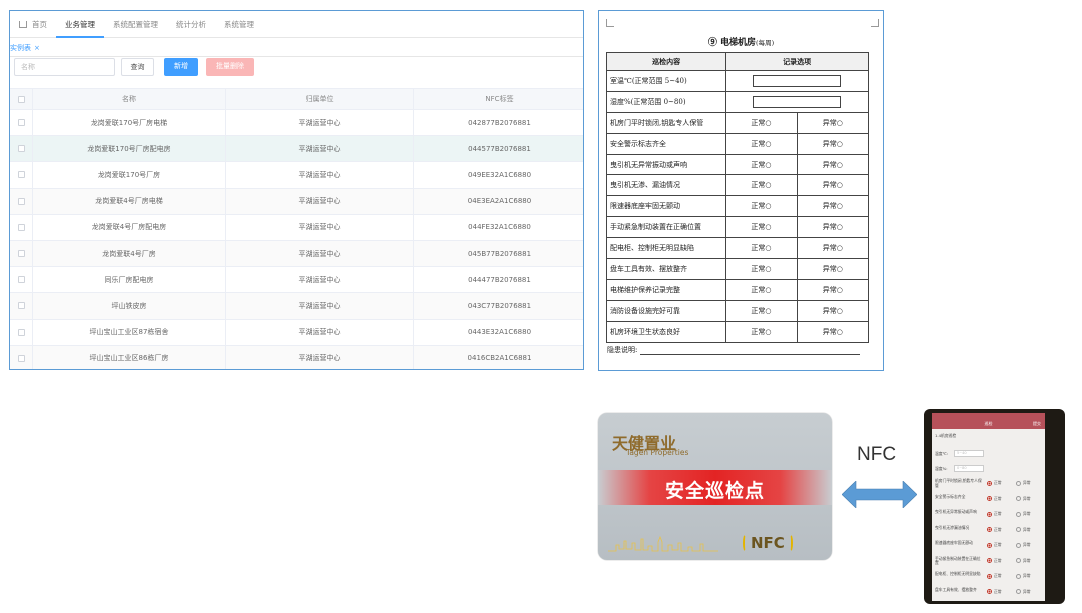 The image size is (1082, 613). Describe the element at coordinates (877, 454) in the screenshot. I see `nfc-label: NFC` at that location.